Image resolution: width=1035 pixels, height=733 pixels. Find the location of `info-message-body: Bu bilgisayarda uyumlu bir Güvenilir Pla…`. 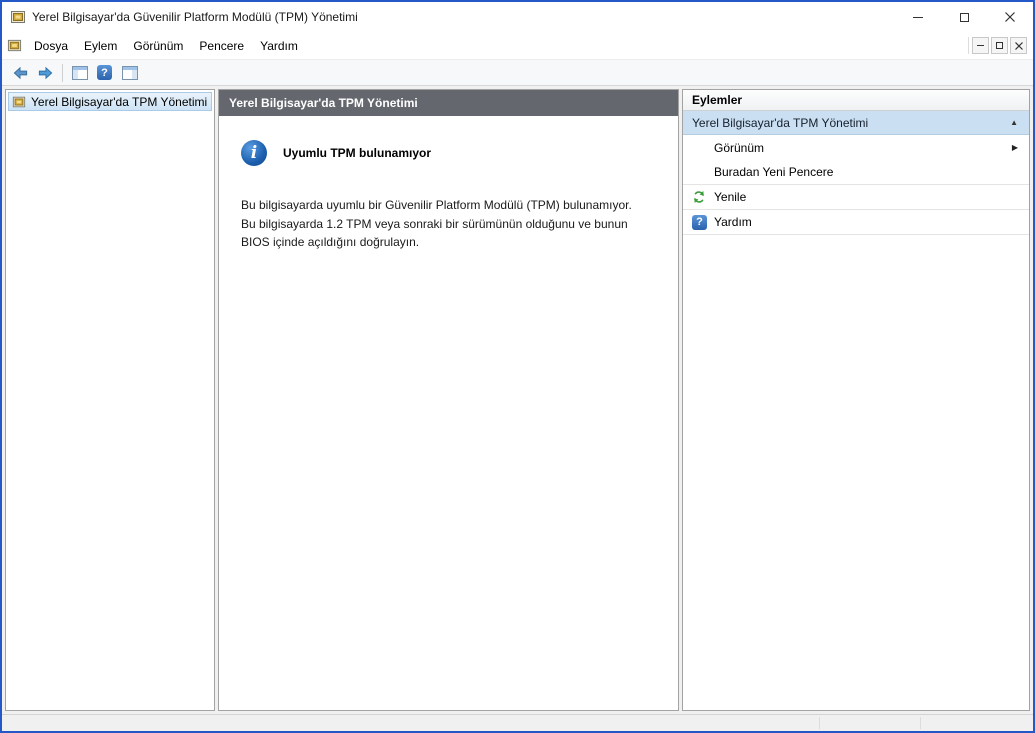

info-message-body: Bu bilgisayarda uyumlu bir Güvenilir Pla… is located at coordinates (448, 224).